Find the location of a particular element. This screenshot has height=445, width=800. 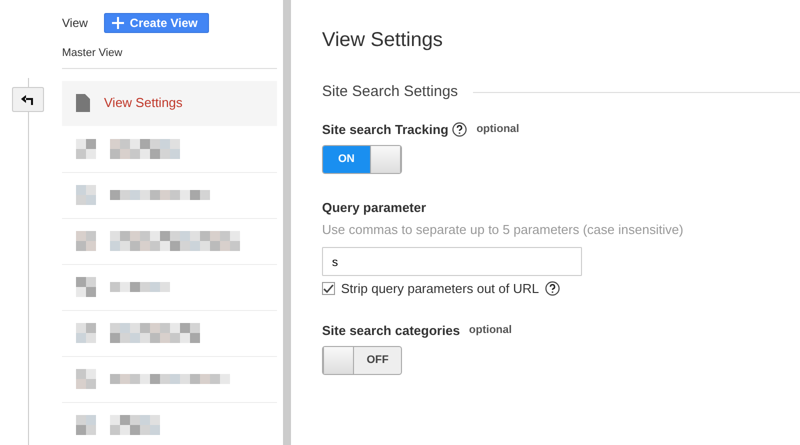

back-button is located at coordinates (28, 99).